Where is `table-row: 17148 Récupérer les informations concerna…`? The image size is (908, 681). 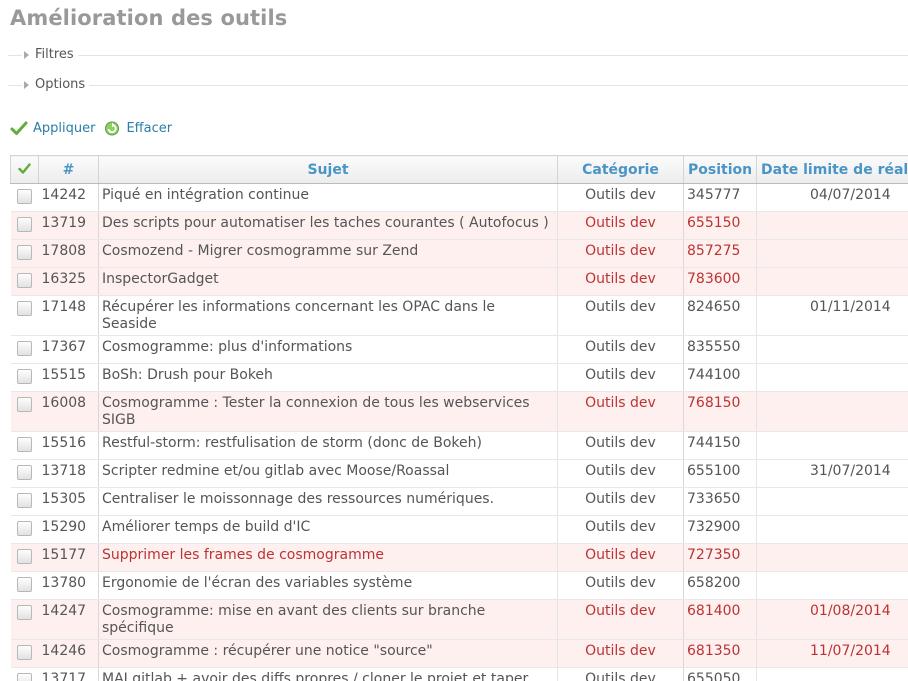
table-row: 17148 Récupérer les informations concerna… is located at coordinates (459, 315).